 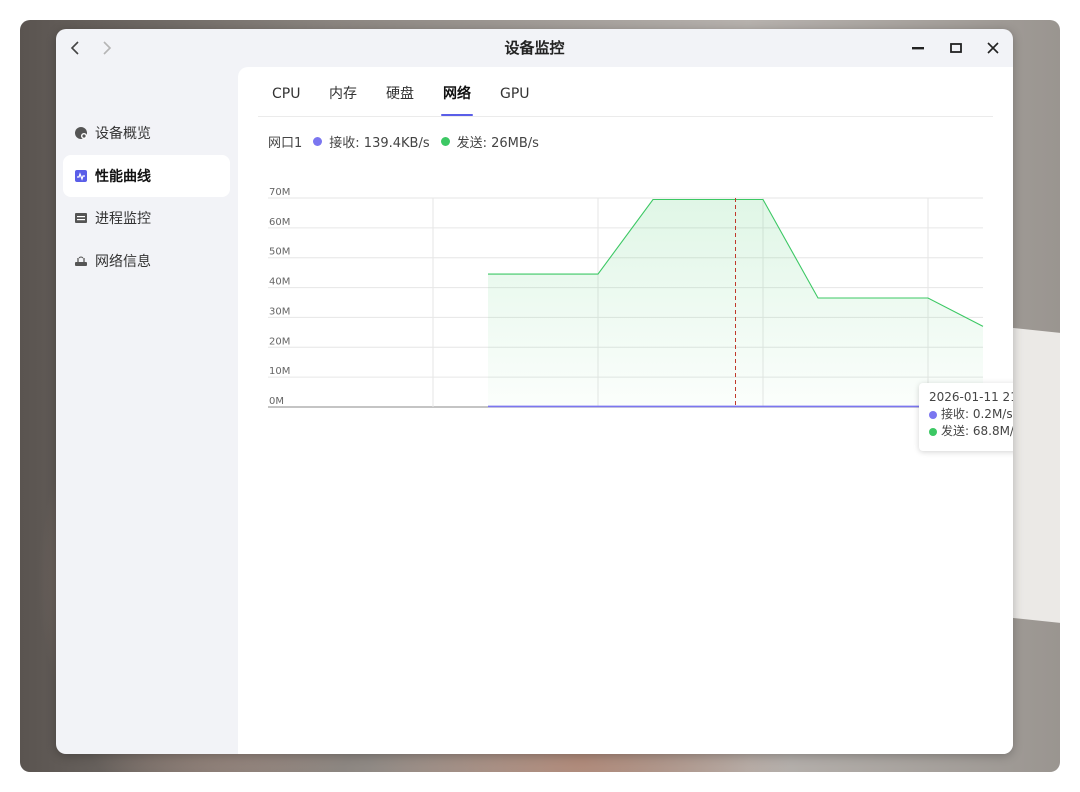 I want to click on tooltip-send-value: 发送: 68.8M/s, so click(x=977, y=431).